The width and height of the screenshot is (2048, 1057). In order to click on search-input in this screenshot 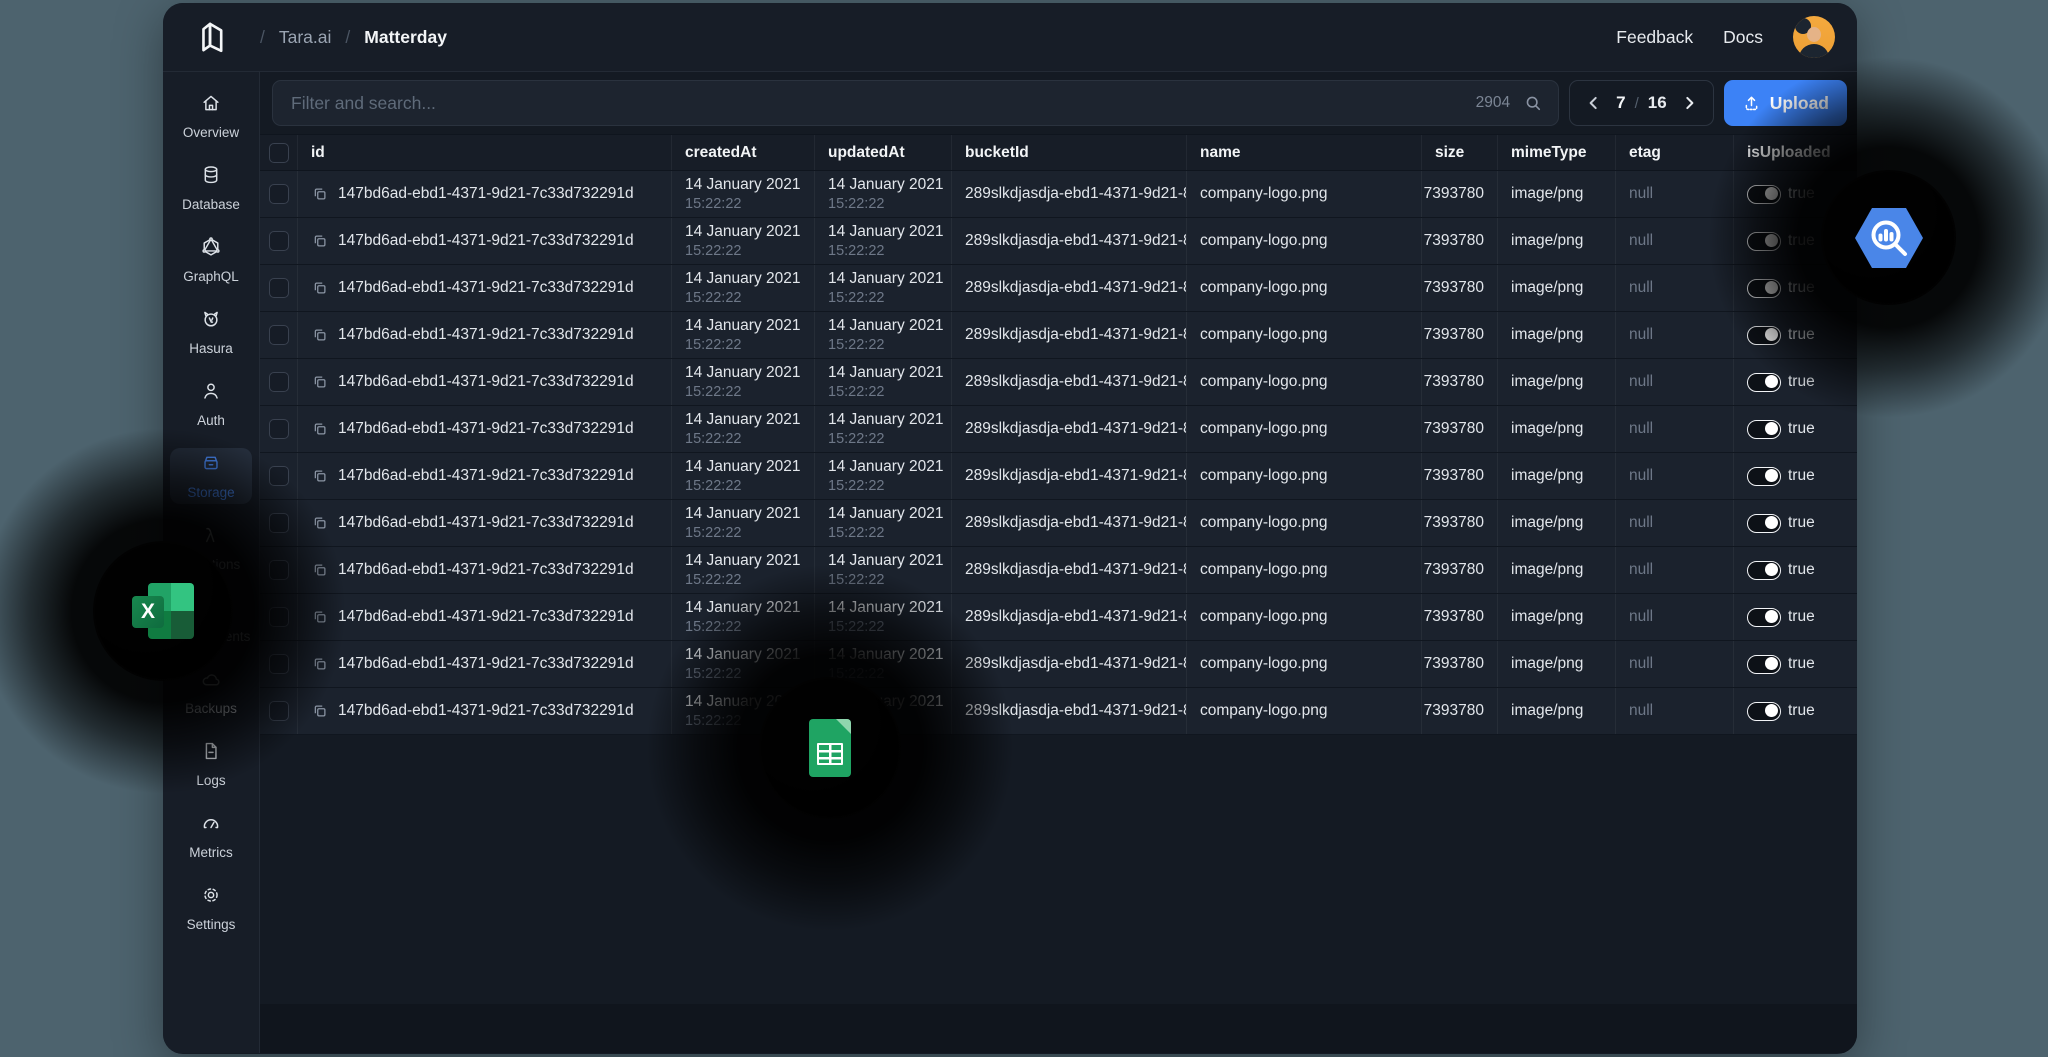, I will do `click(916, 103)`.